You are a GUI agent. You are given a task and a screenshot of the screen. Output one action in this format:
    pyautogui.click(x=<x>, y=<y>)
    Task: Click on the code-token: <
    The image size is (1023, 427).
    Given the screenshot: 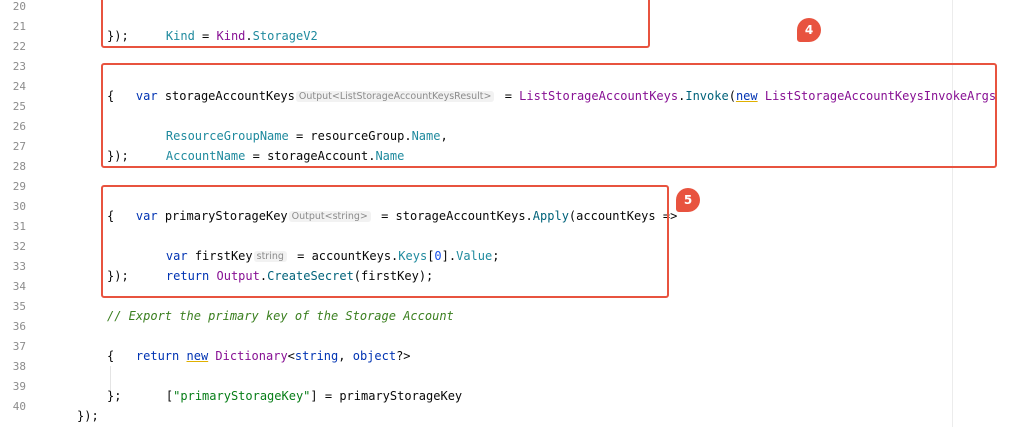 What is the action you would take?
    pyautogui.click(x=291, y=356)
    